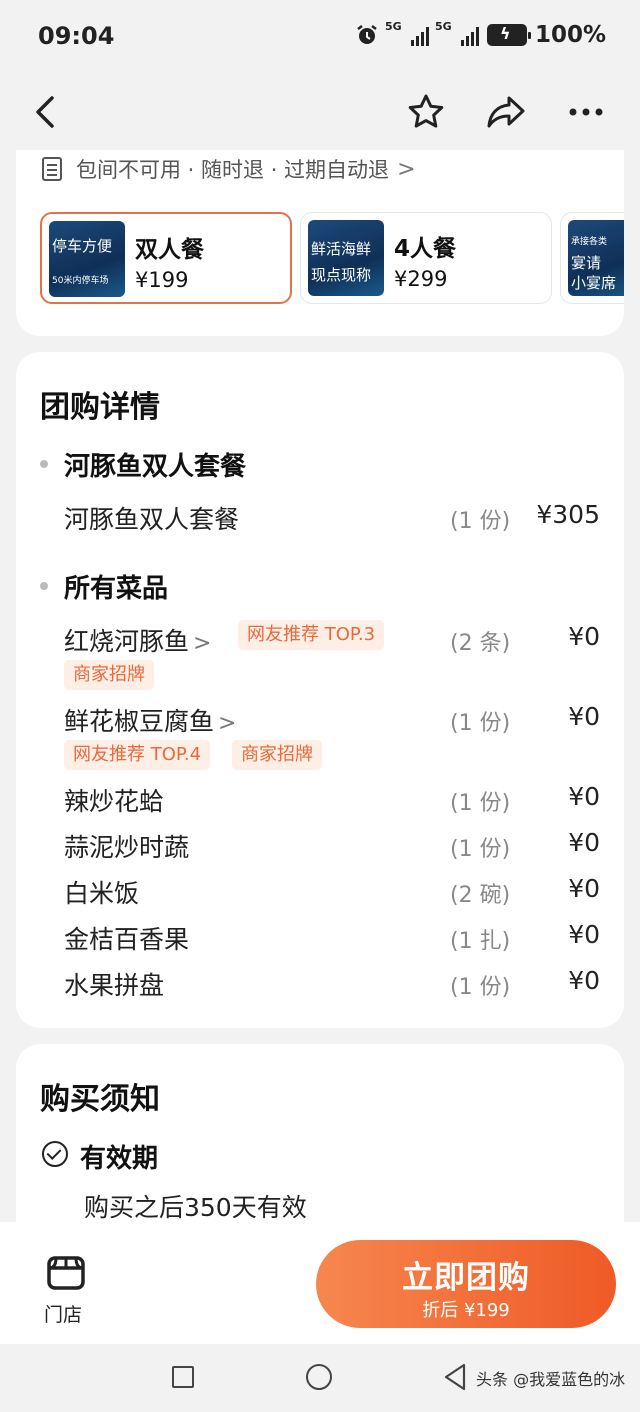  I want to click on check-circle-icon, so click(55, 1154).